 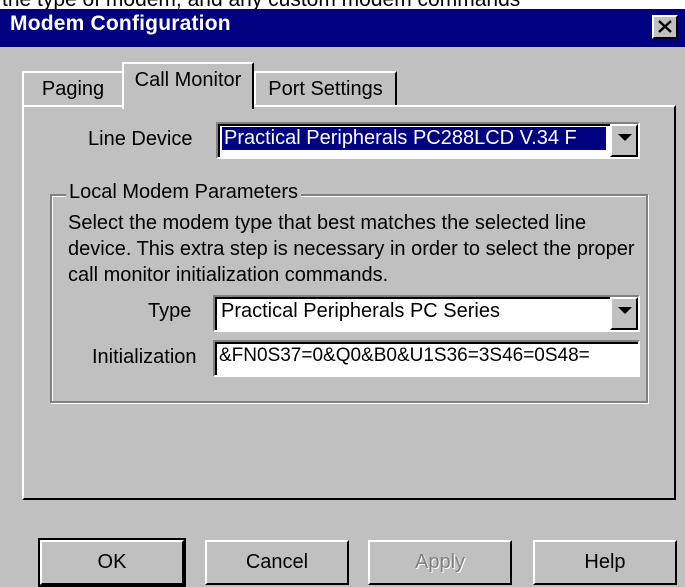 What do you see at coordinates (144, 357) in the screenshot?
I see `initialization-label: Initialization` at bounding box center [144, 357].